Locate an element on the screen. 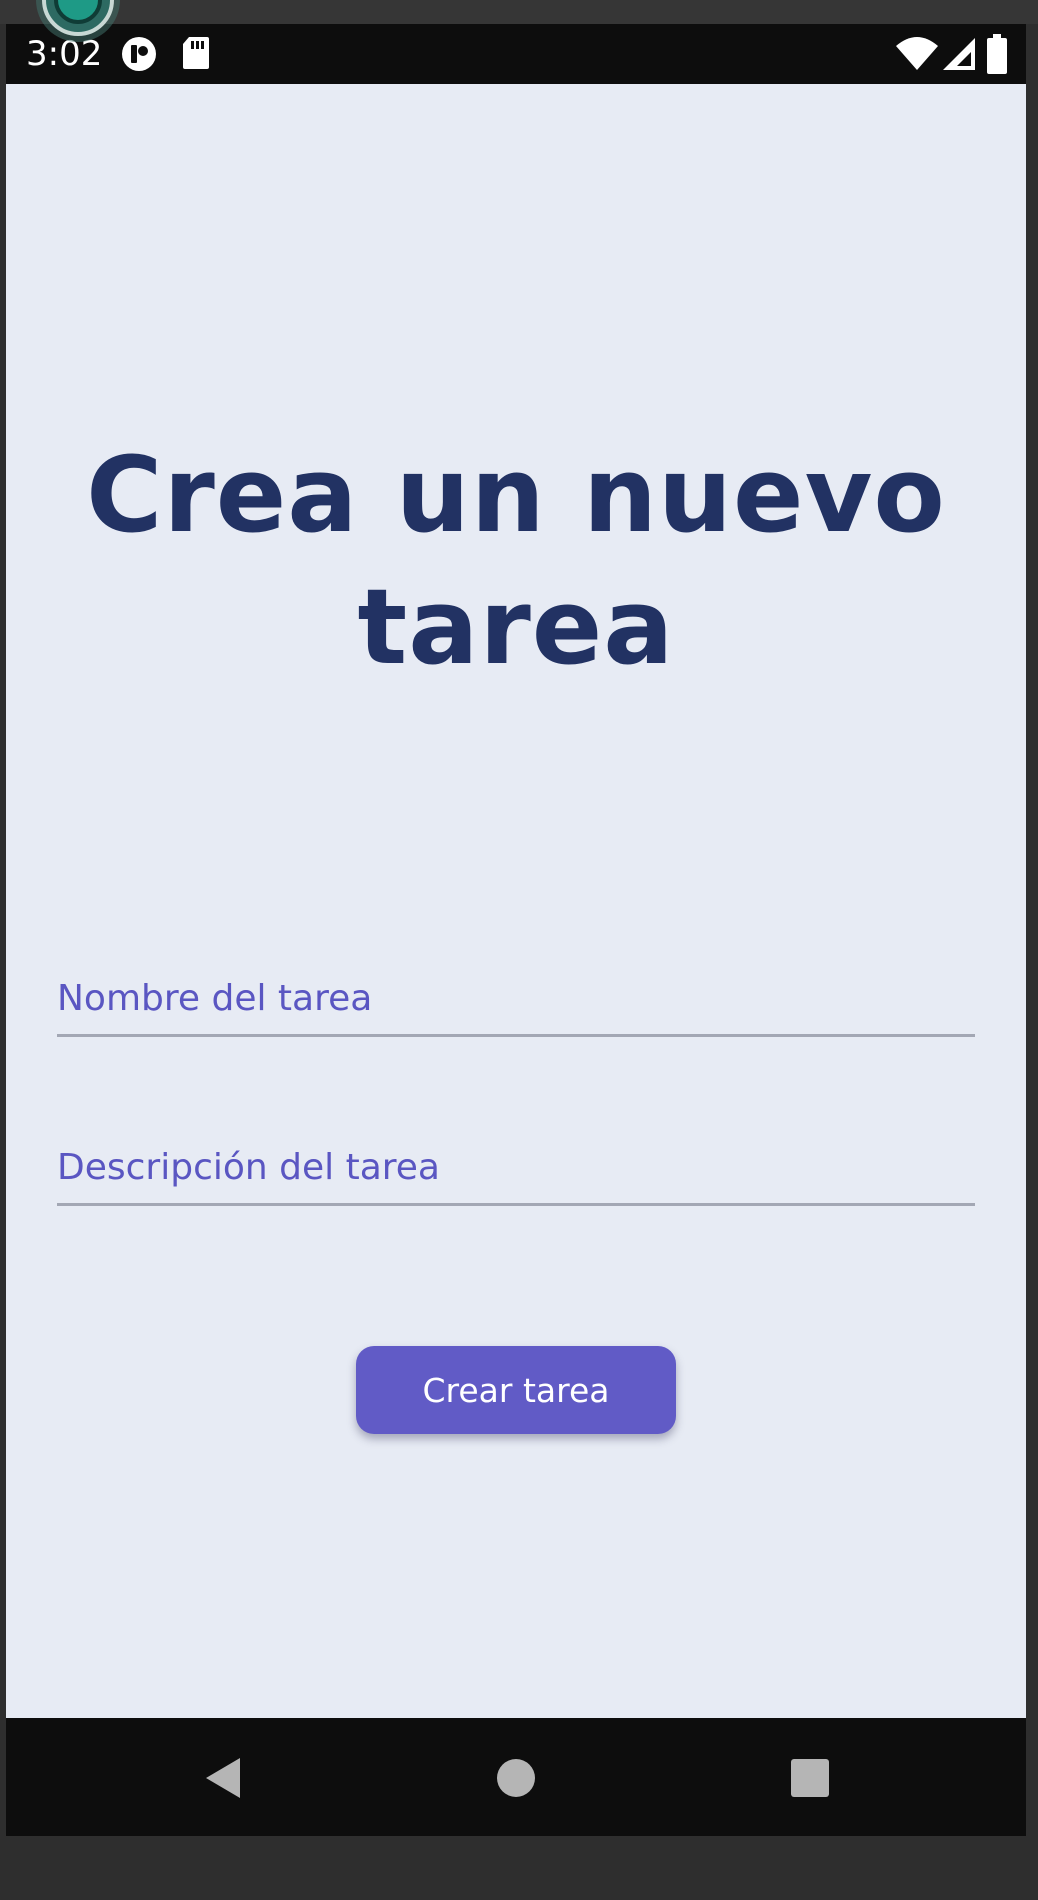 The height and width of the screenshot is (1900, 1038). task-description-input is located at coordinates (516, 1167).